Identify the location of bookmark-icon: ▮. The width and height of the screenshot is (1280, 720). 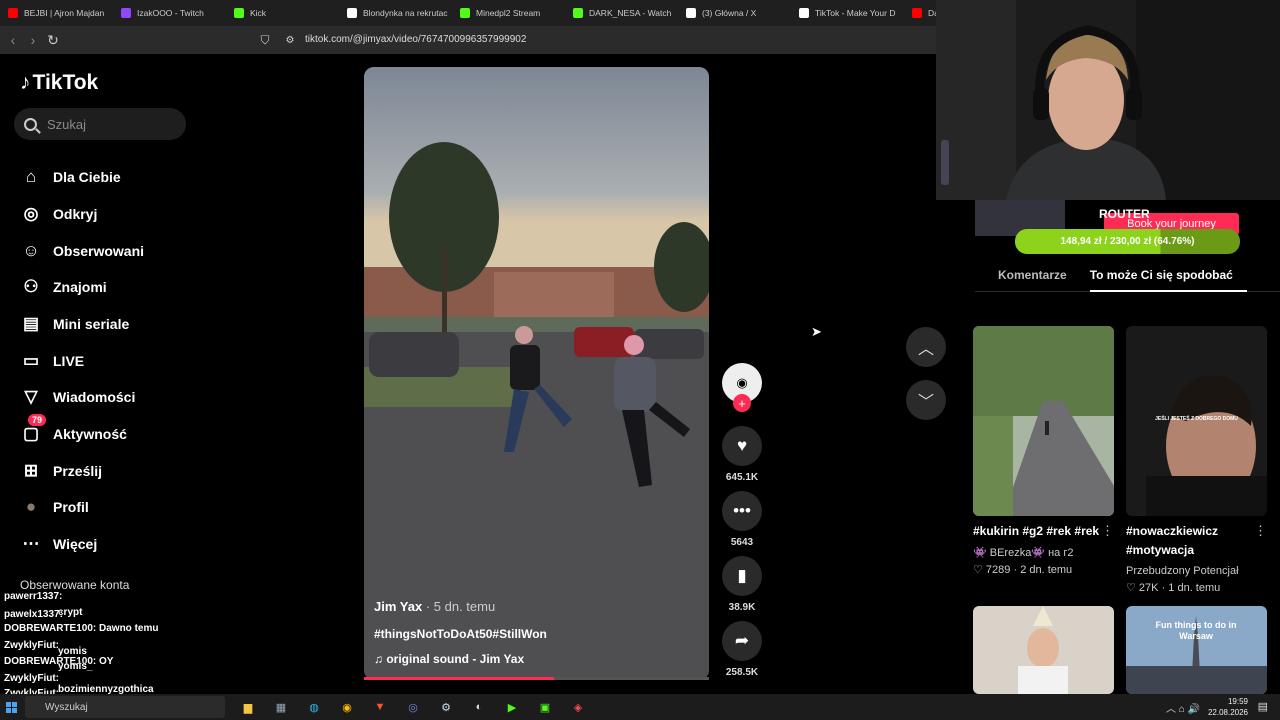
(742, 576).